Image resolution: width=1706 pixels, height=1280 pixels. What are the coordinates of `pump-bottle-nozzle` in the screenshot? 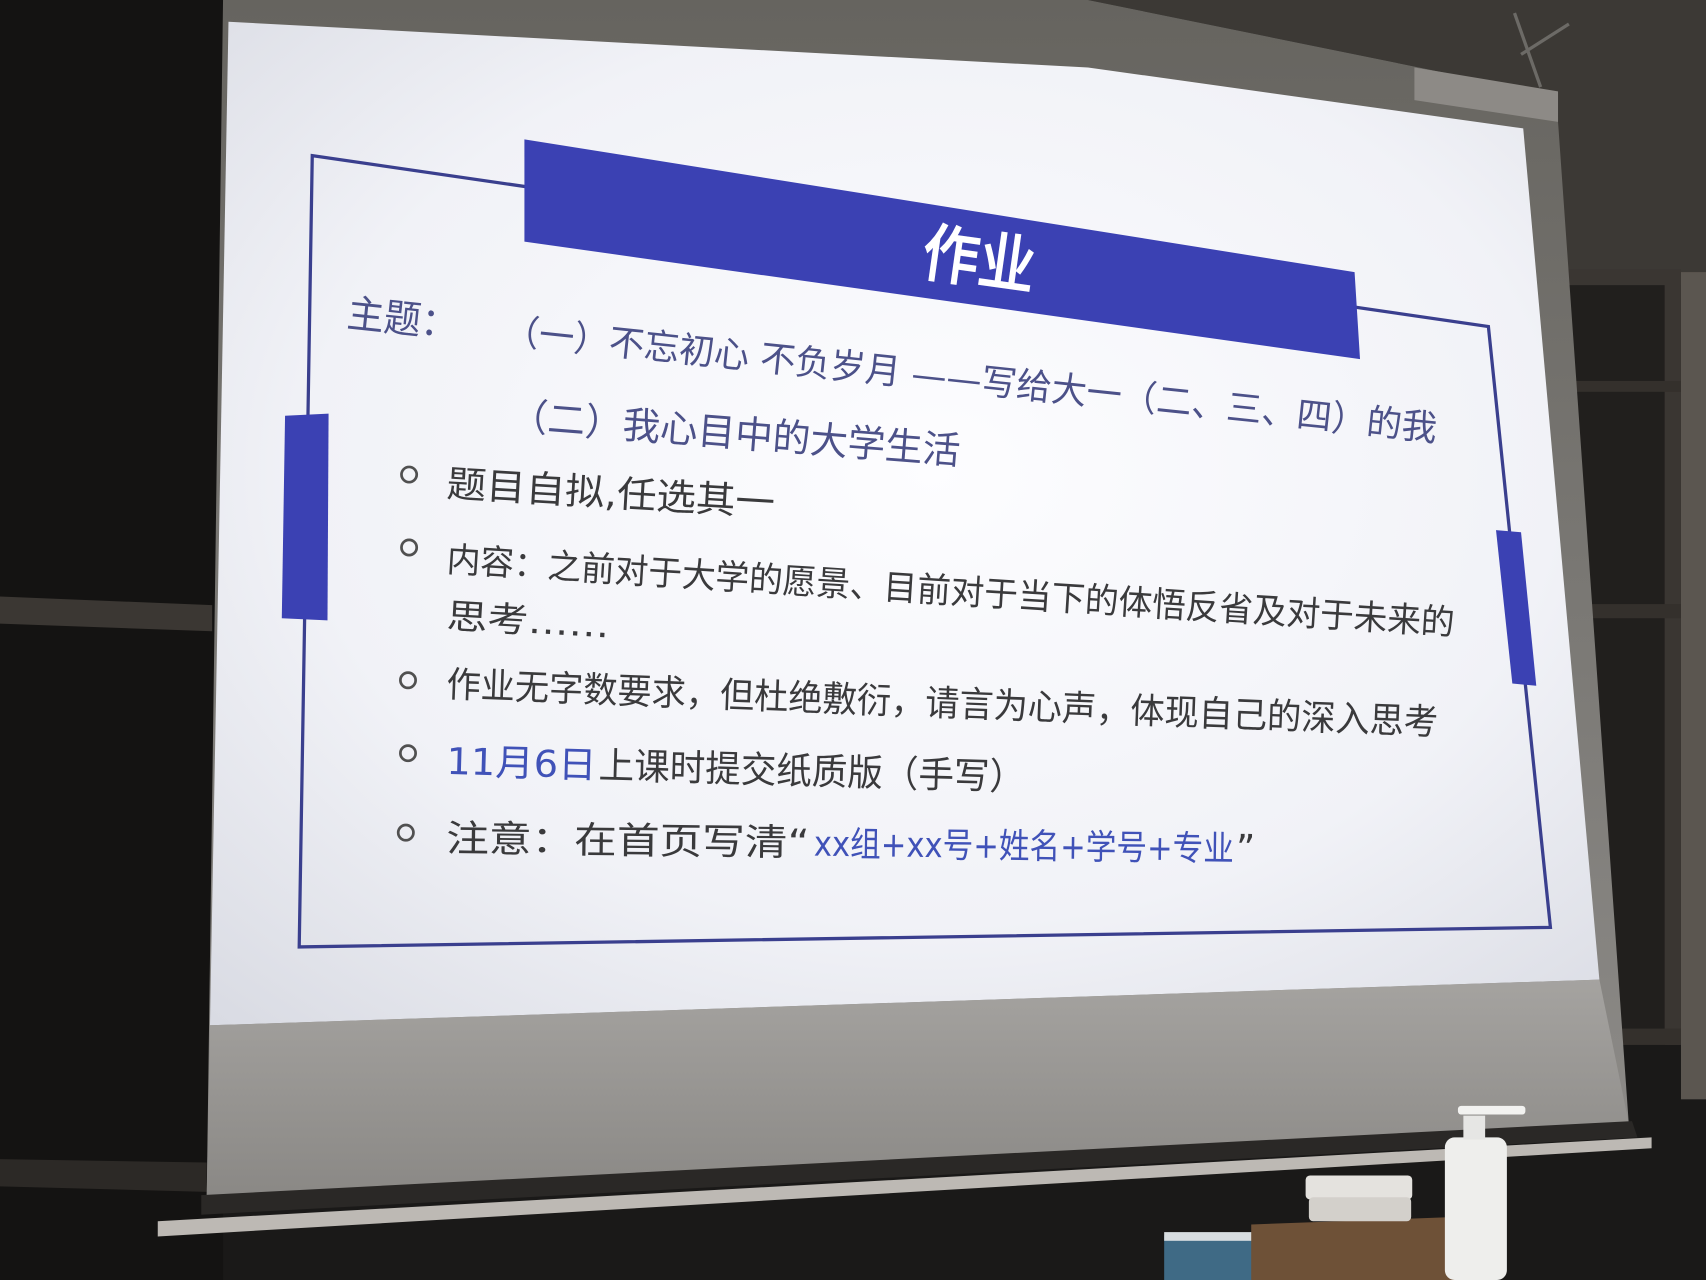 It's located at (1491, 1110).